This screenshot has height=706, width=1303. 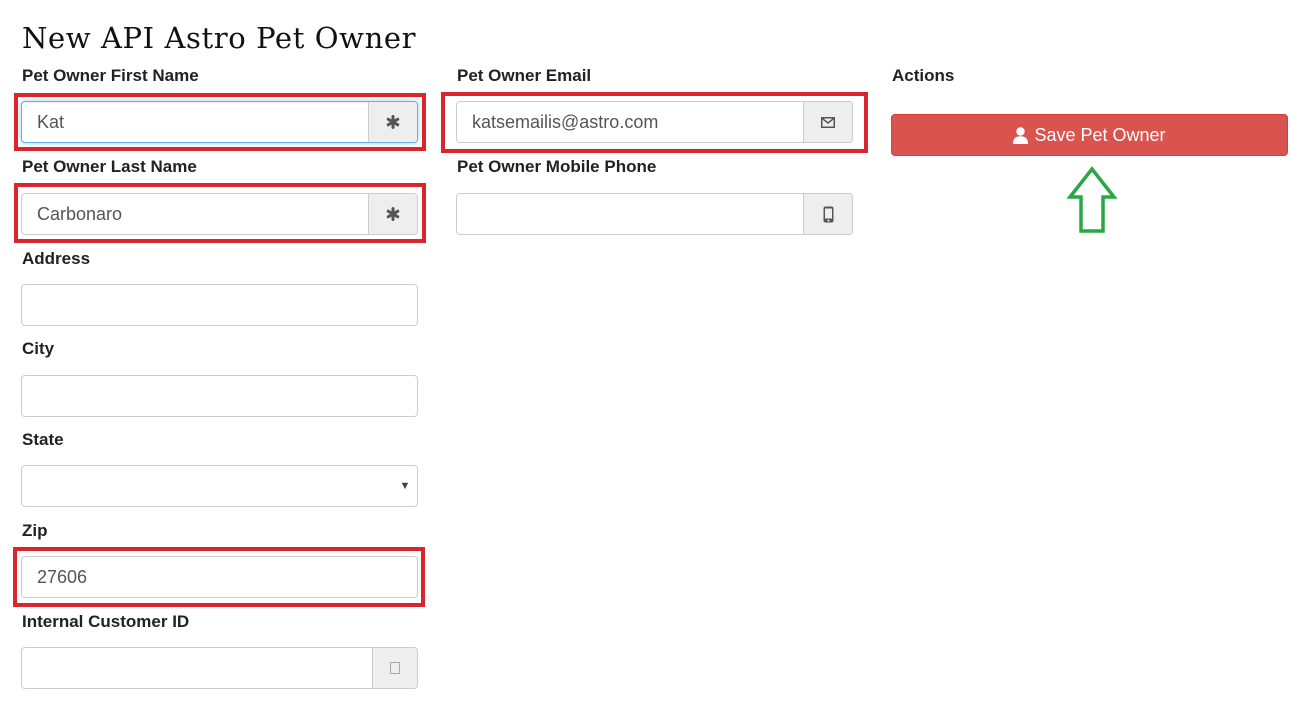 I want to click on zip-field, so click(x=219, y=577).